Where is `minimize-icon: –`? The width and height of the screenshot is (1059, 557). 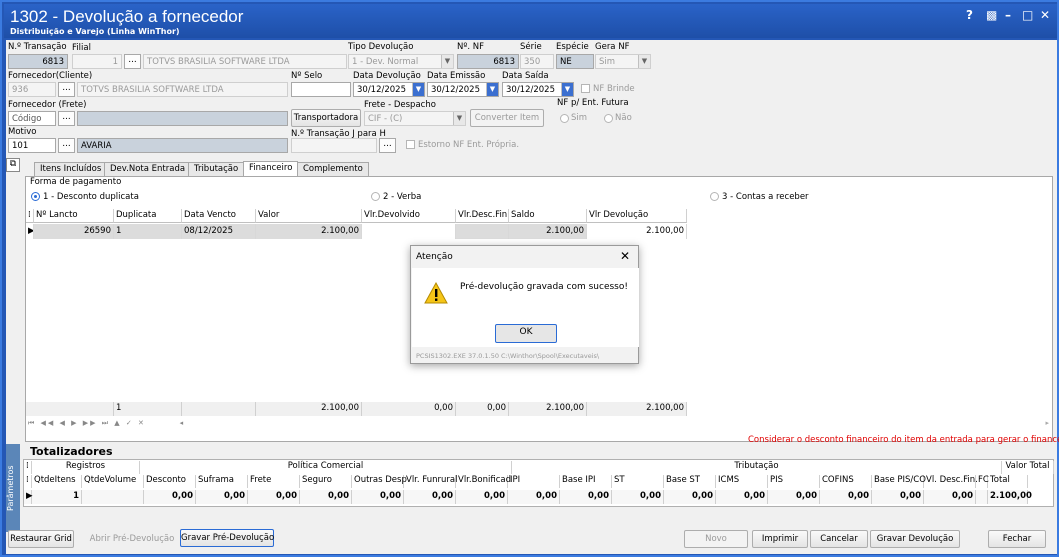 minimize-icon: – is located at coordinates (1008, 15).